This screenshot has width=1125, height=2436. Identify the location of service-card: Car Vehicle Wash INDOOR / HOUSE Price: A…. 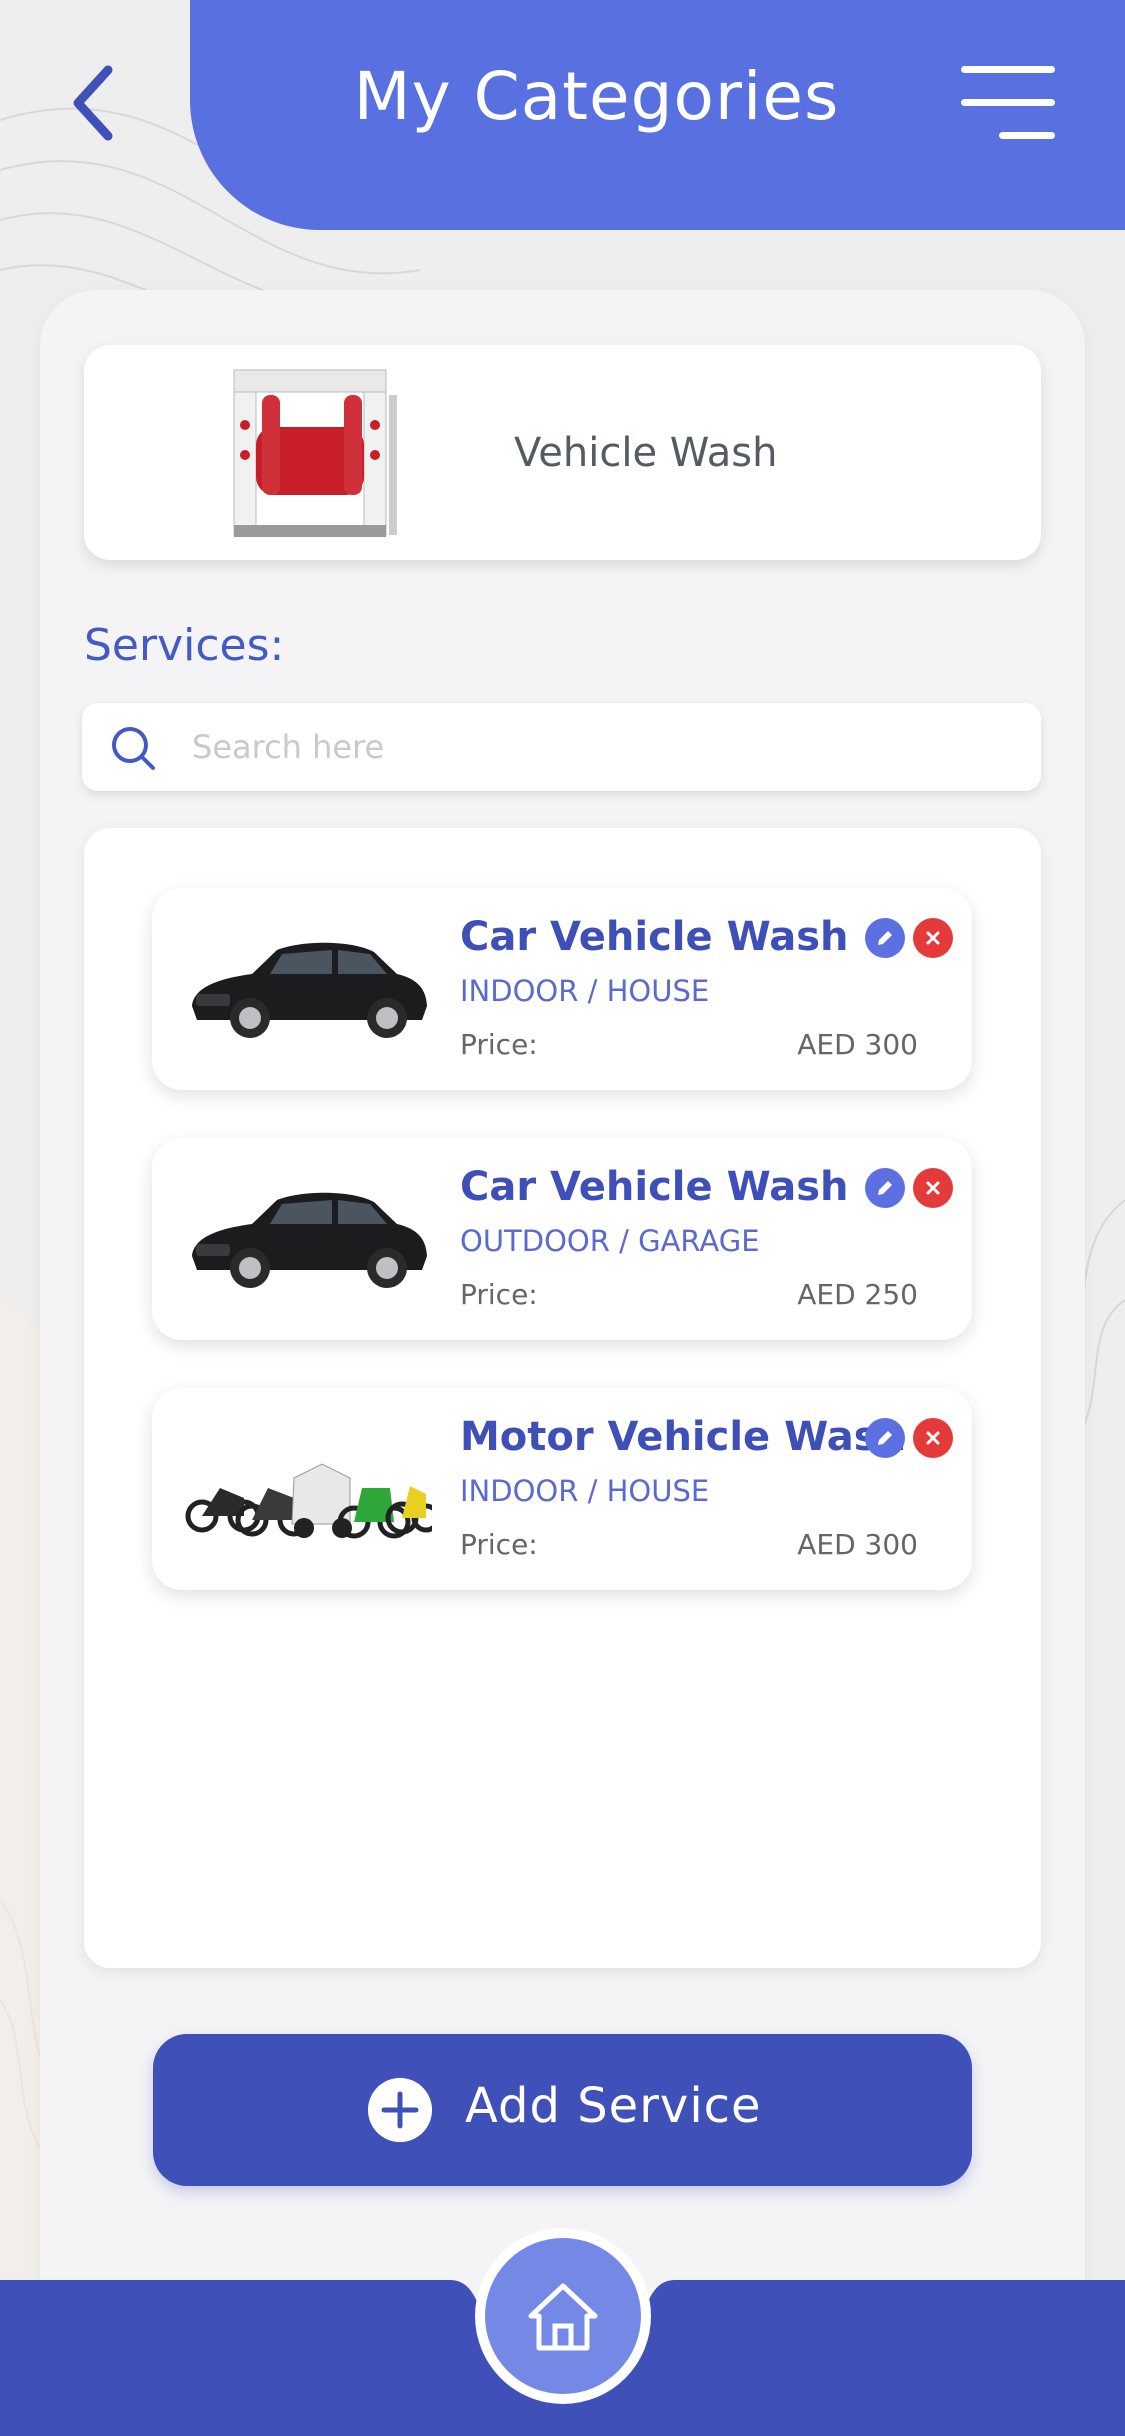
(562, 989).